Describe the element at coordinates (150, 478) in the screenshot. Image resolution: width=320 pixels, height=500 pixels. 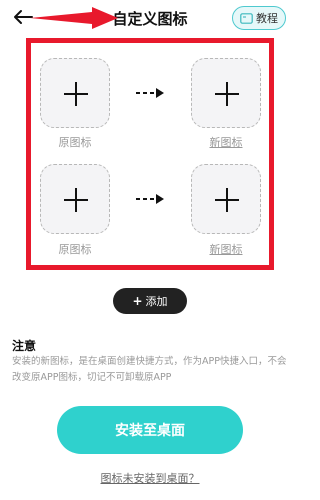
I see `icon-not-installed-help-link: 图标未安装到桌面？` at that location.